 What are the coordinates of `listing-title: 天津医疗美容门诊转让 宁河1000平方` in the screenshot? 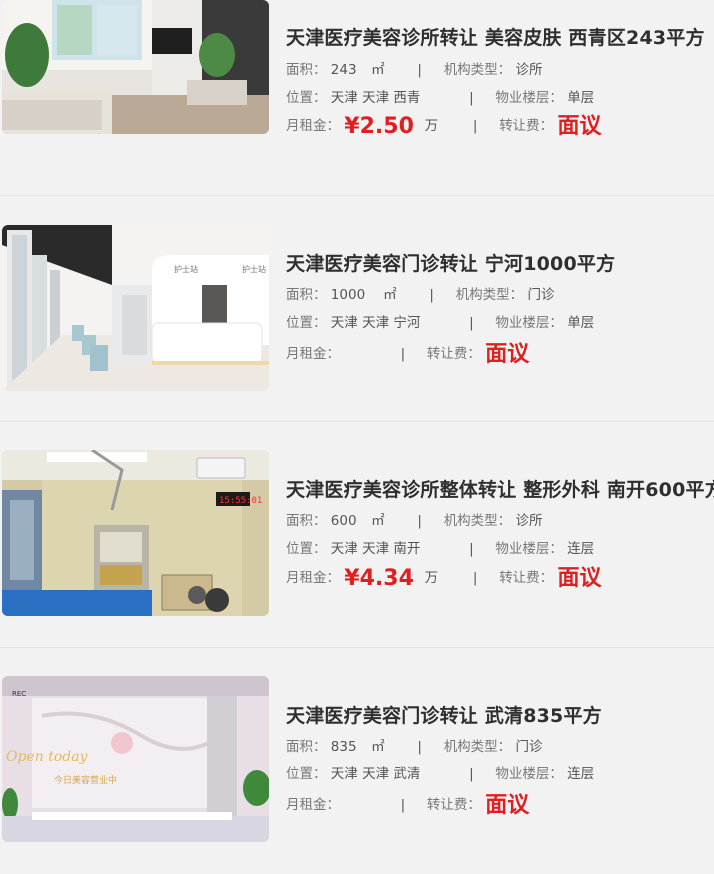 It's located at (450, 262).